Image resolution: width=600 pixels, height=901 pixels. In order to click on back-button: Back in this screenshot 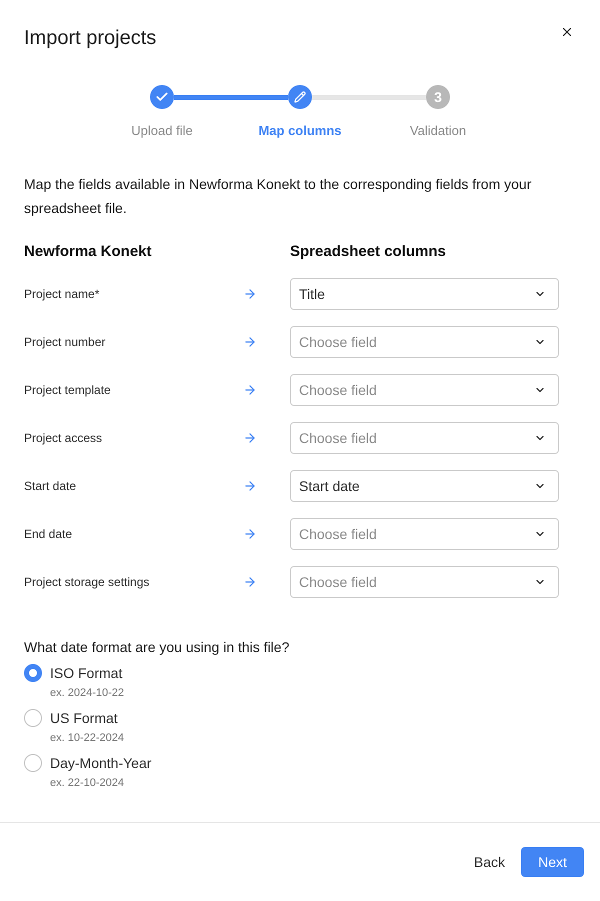, I will do `click(489, 862)`.